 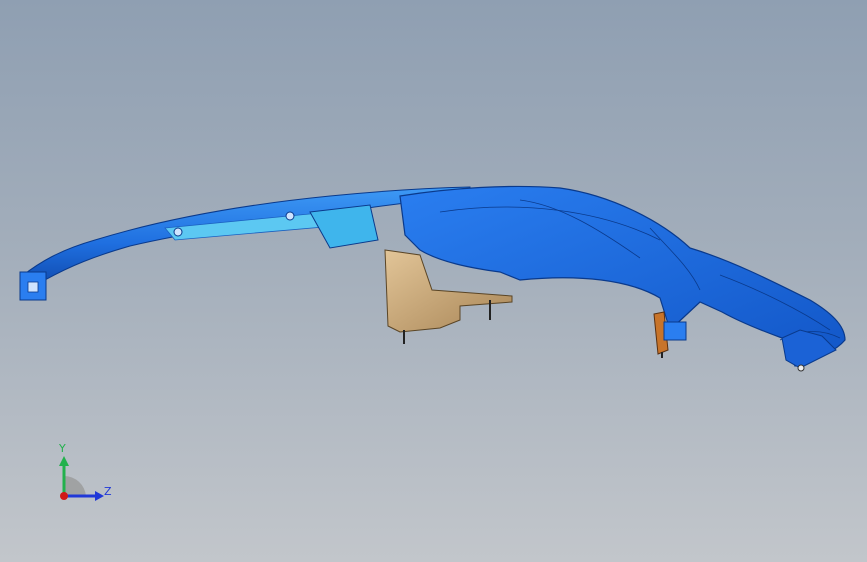 What do you see at coordinates (108, 491) in the screenshot?
I see `axis-z-label: Z` at bounding box center [108, 491].